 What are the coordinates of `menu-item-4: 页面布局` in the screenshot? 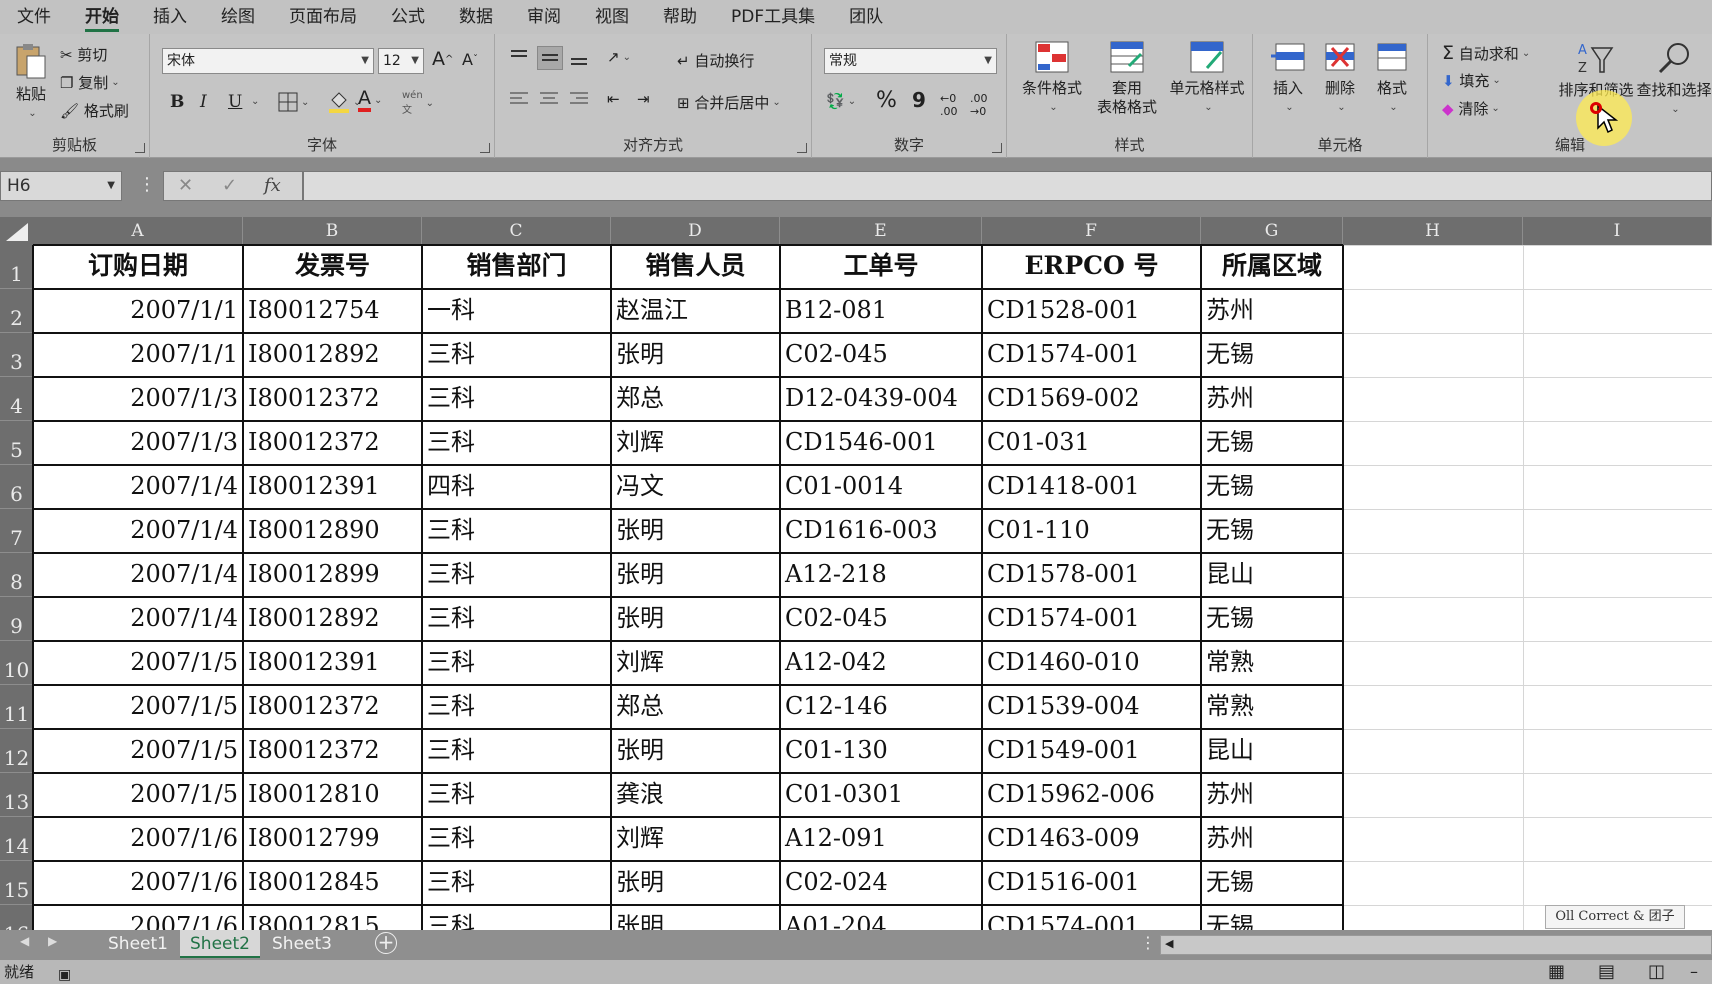 It's located at (323, 17).